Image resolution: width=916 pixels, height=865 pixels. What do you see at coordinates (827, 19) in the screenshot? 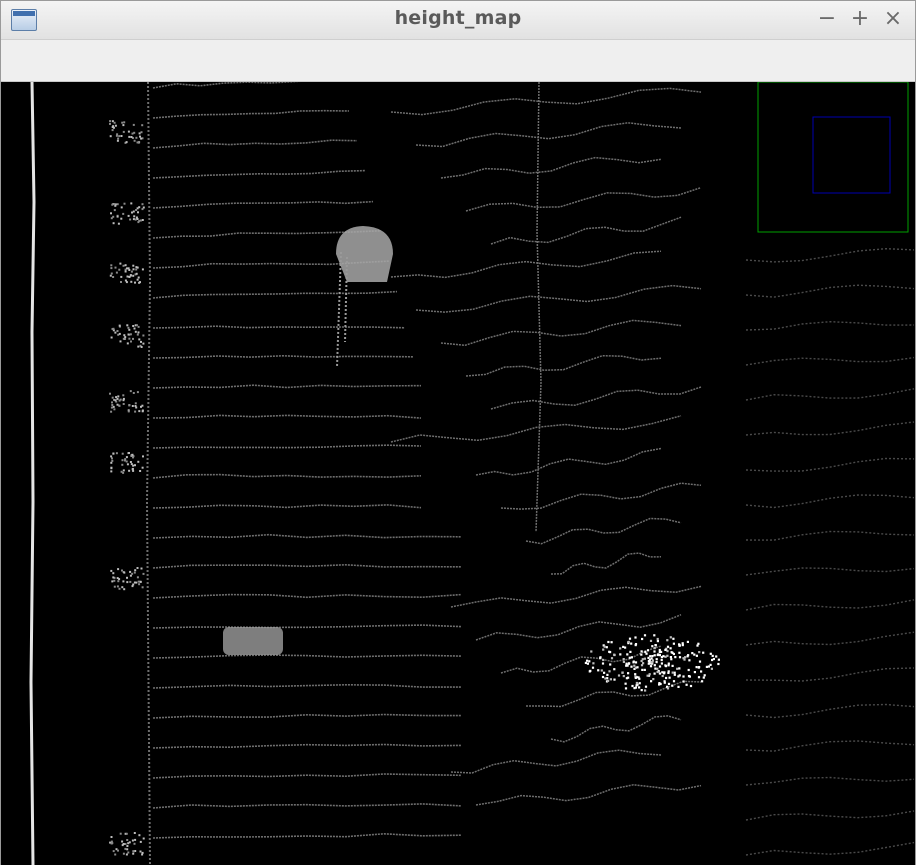
I see `minimize-button: −` at bounding box center [827, 19].